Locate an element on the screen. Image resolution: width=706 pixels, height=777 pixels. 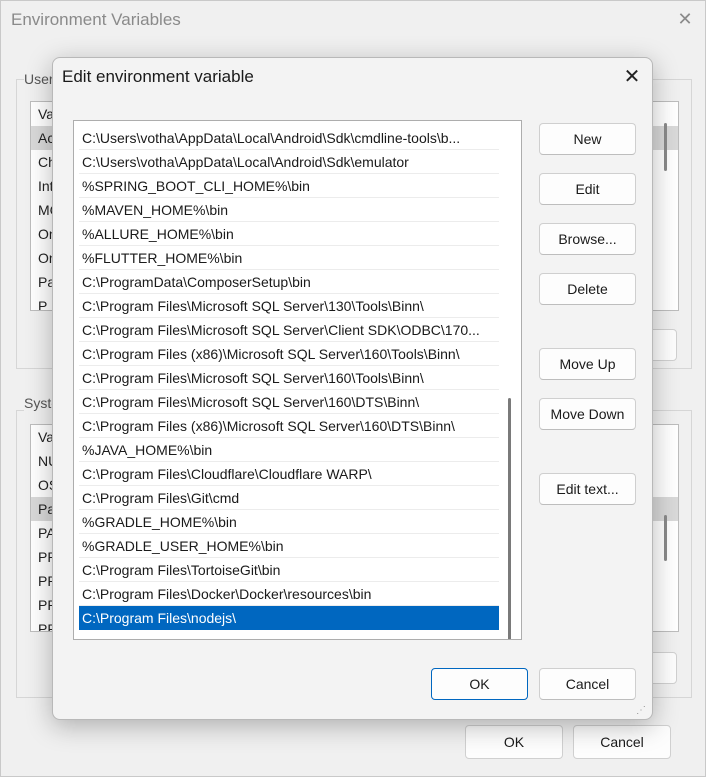
path-list-item: %GRADLE_HOME%\bin is located at coordinates (289, 522).